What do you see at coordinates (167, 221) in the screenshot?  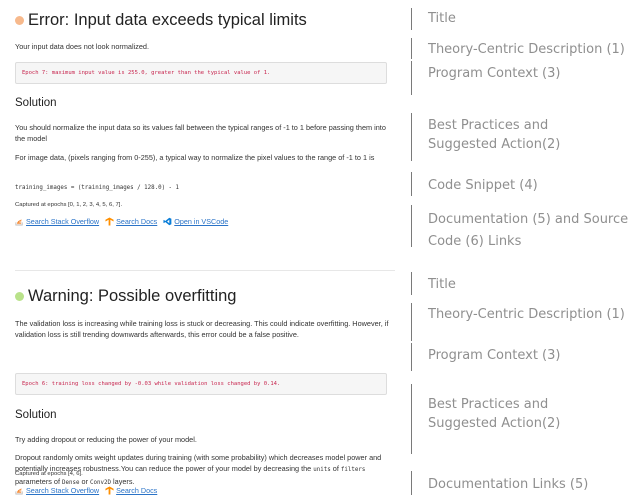 I see `vscode-icon` at bounding box center [167, 221].